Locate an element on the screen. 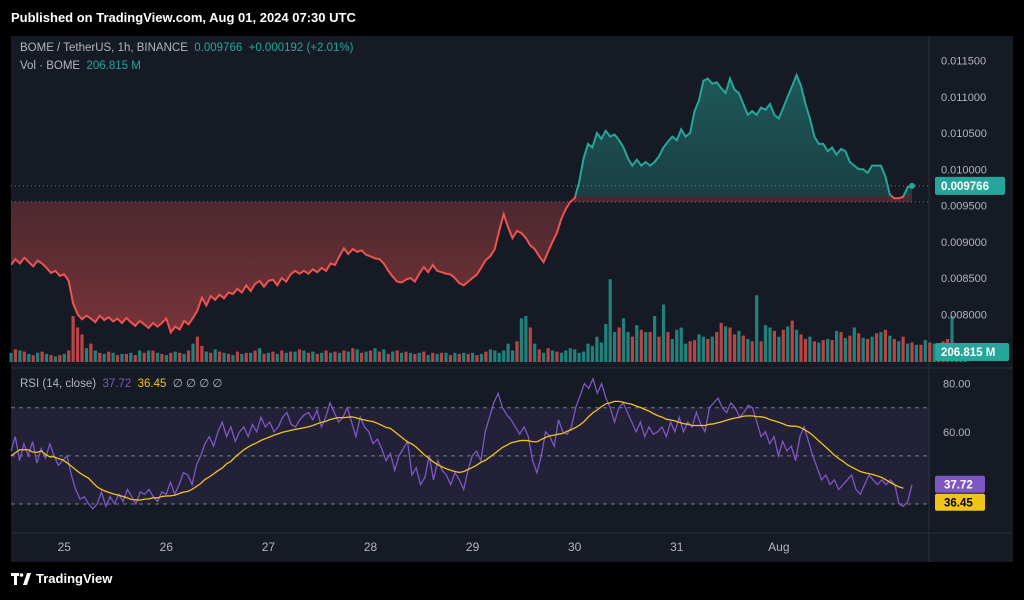 This screenshot has height=600, width=1024. price-tick-label: 0.010000 is located at coordinates (964, 170).